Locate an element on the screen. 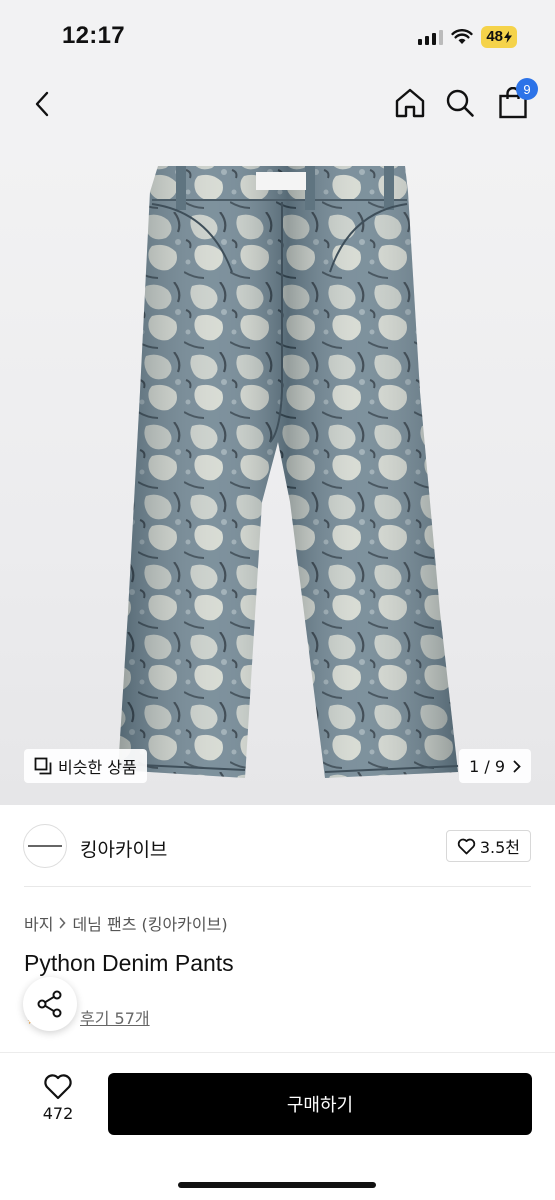 This screenshot has width=555, height=1200. breadcrumb-category: 바지 is located at coordinates (38, 923).